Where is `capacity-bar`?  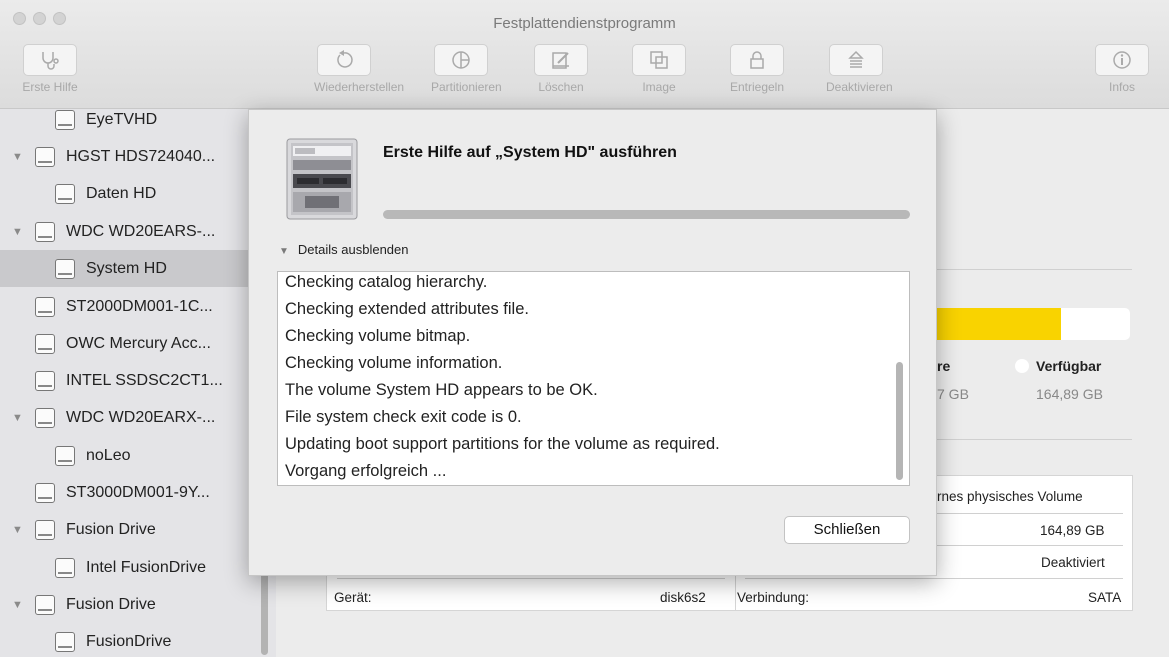
capacity-bar is located at coordinates (1031, 324).